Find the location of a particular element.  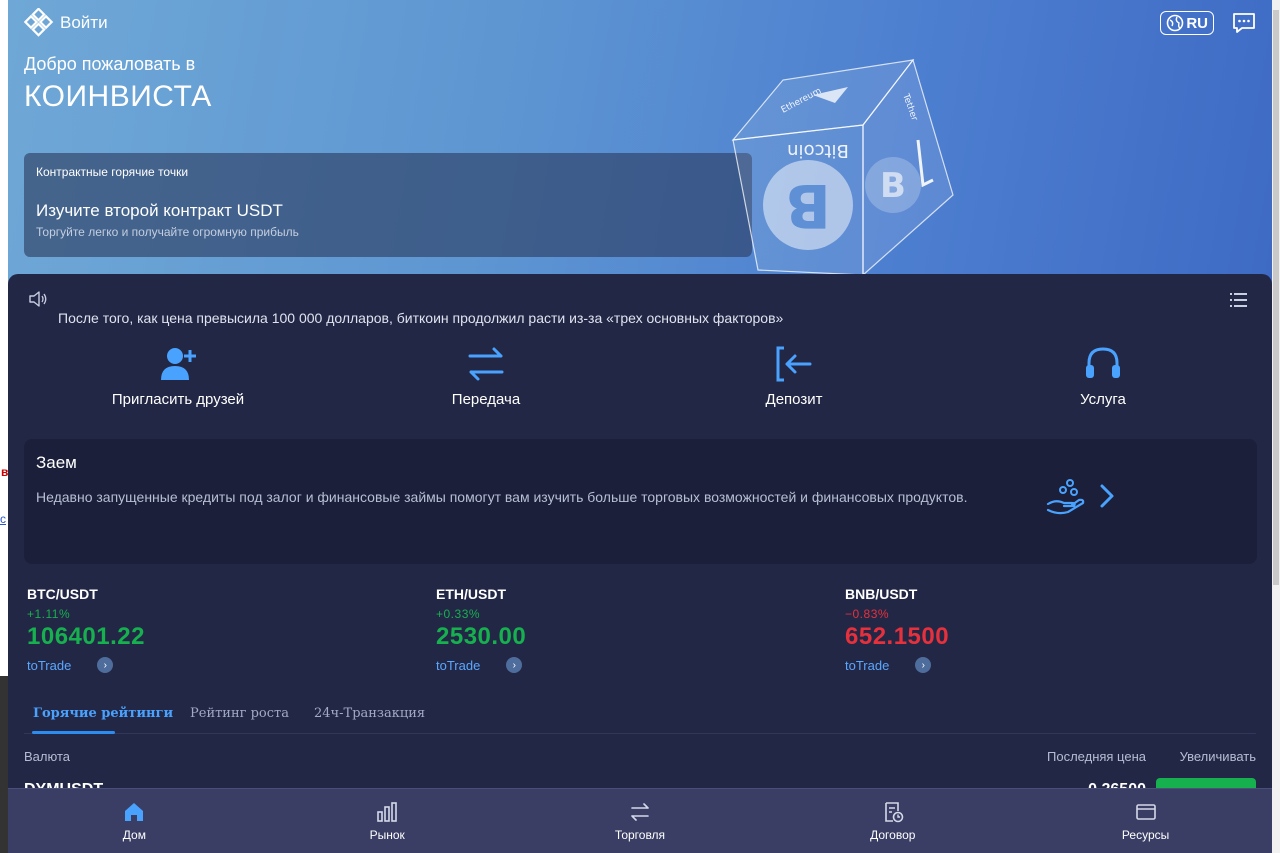

chat-icon is located at coordinates (1244, 23).